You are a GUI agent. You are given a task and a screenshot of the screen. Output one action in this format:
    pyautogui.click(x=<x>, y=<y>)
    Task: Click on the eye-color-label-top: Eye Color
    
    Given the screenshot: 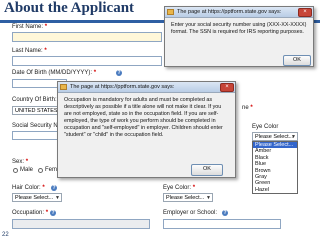 What is the action you would take?
    pyautogui.click(x=265, y=127)
    